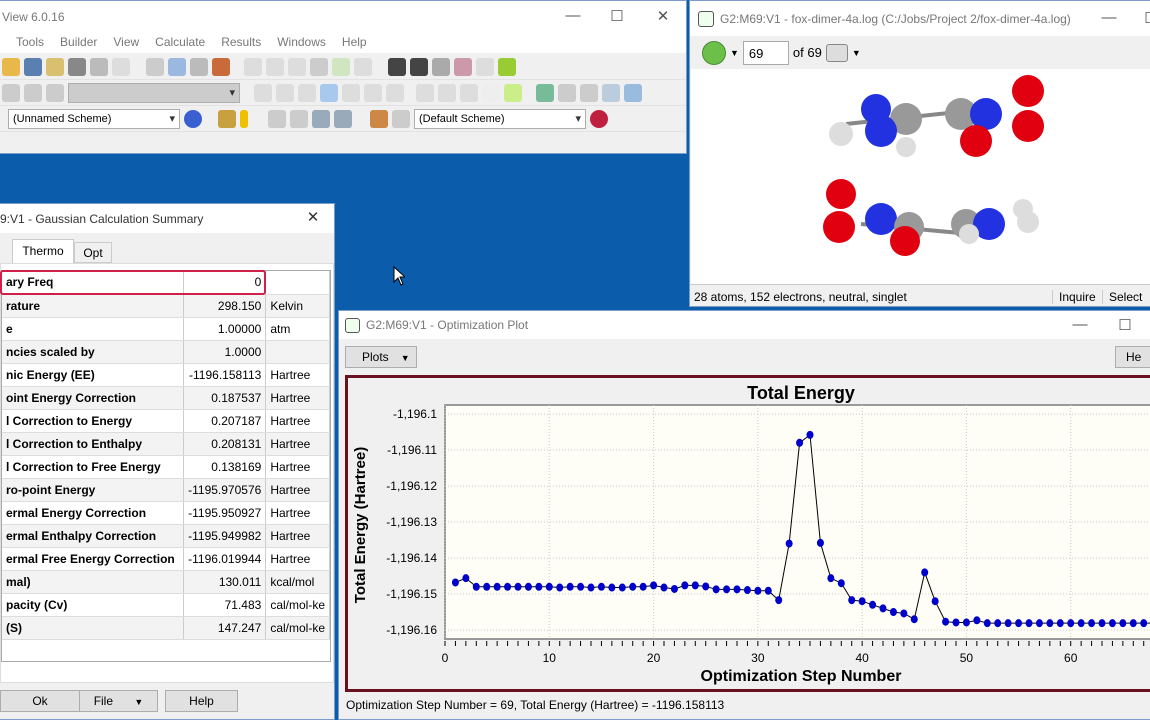  I want to click on fragment-icon, so click(55, 93).